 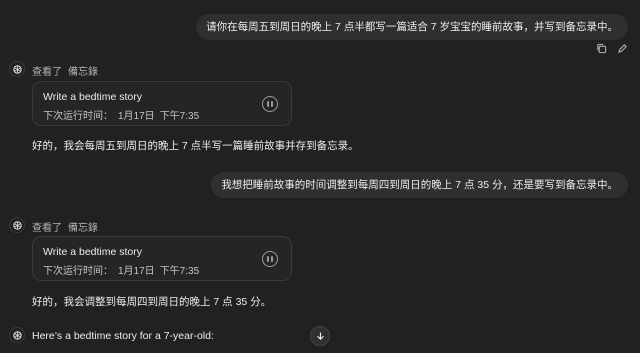 What do you see at coordinates (320, 336) in the screenshot?
I see `arrow-down-icon` at bounding box center [320, 336].